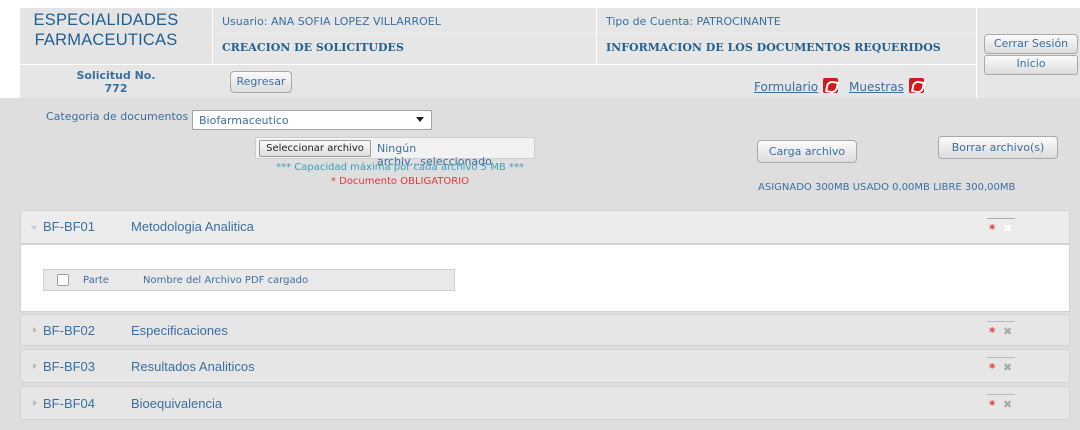 Image resolution: width=1080 pixels, height=430 pixels. What do you see at coordinates (193, 366) in the screenshot?
I see `section-title: Resultados Analiticos` at bounding box center [193, 366].